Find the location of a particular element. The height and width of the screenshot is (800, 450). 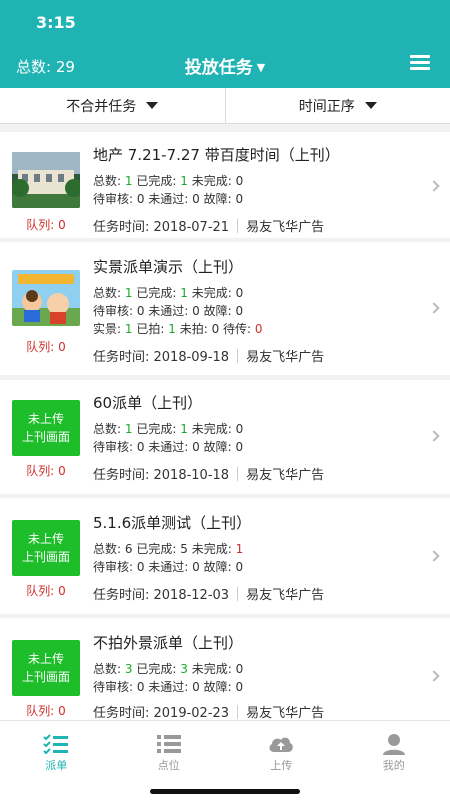

sort-filter-dropdown: 时间正序 is located at coordinates (337, 105).